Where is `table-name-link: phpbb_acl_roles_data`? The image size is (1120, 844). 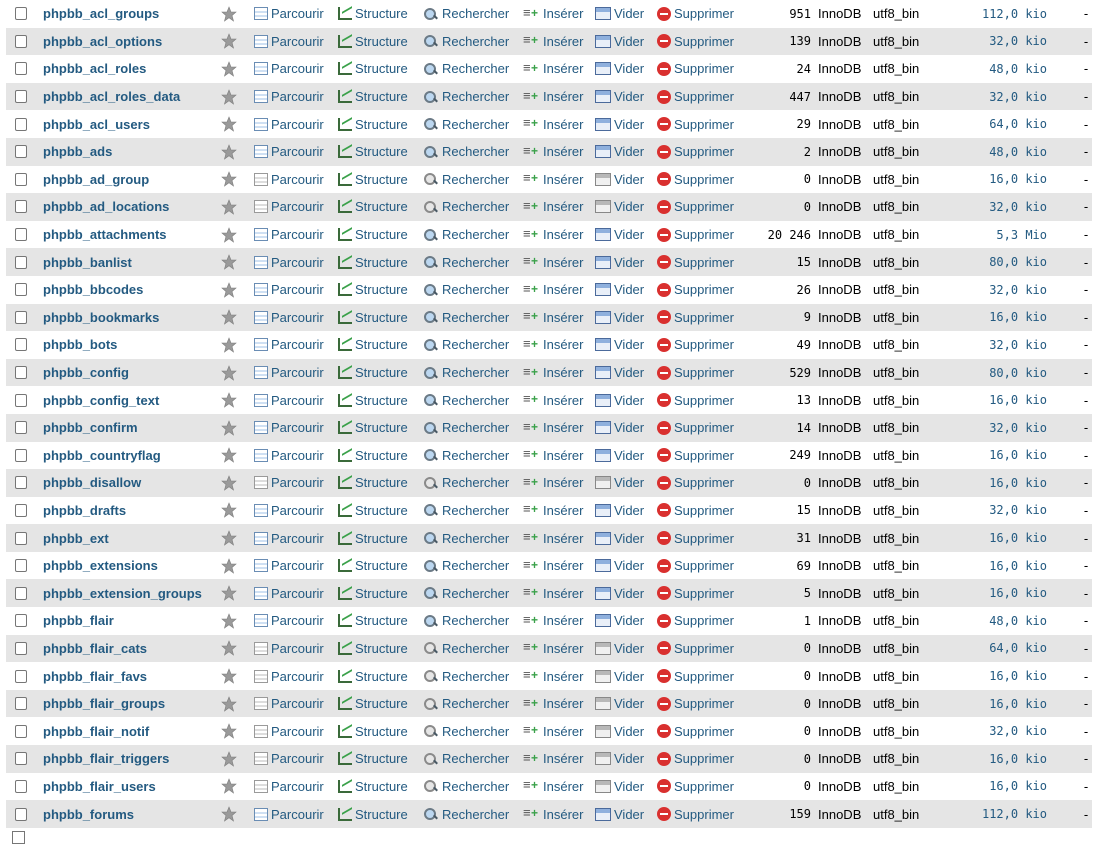
table-name-link: phpbb_acl_roles_data is located at coordinates (111, 97).